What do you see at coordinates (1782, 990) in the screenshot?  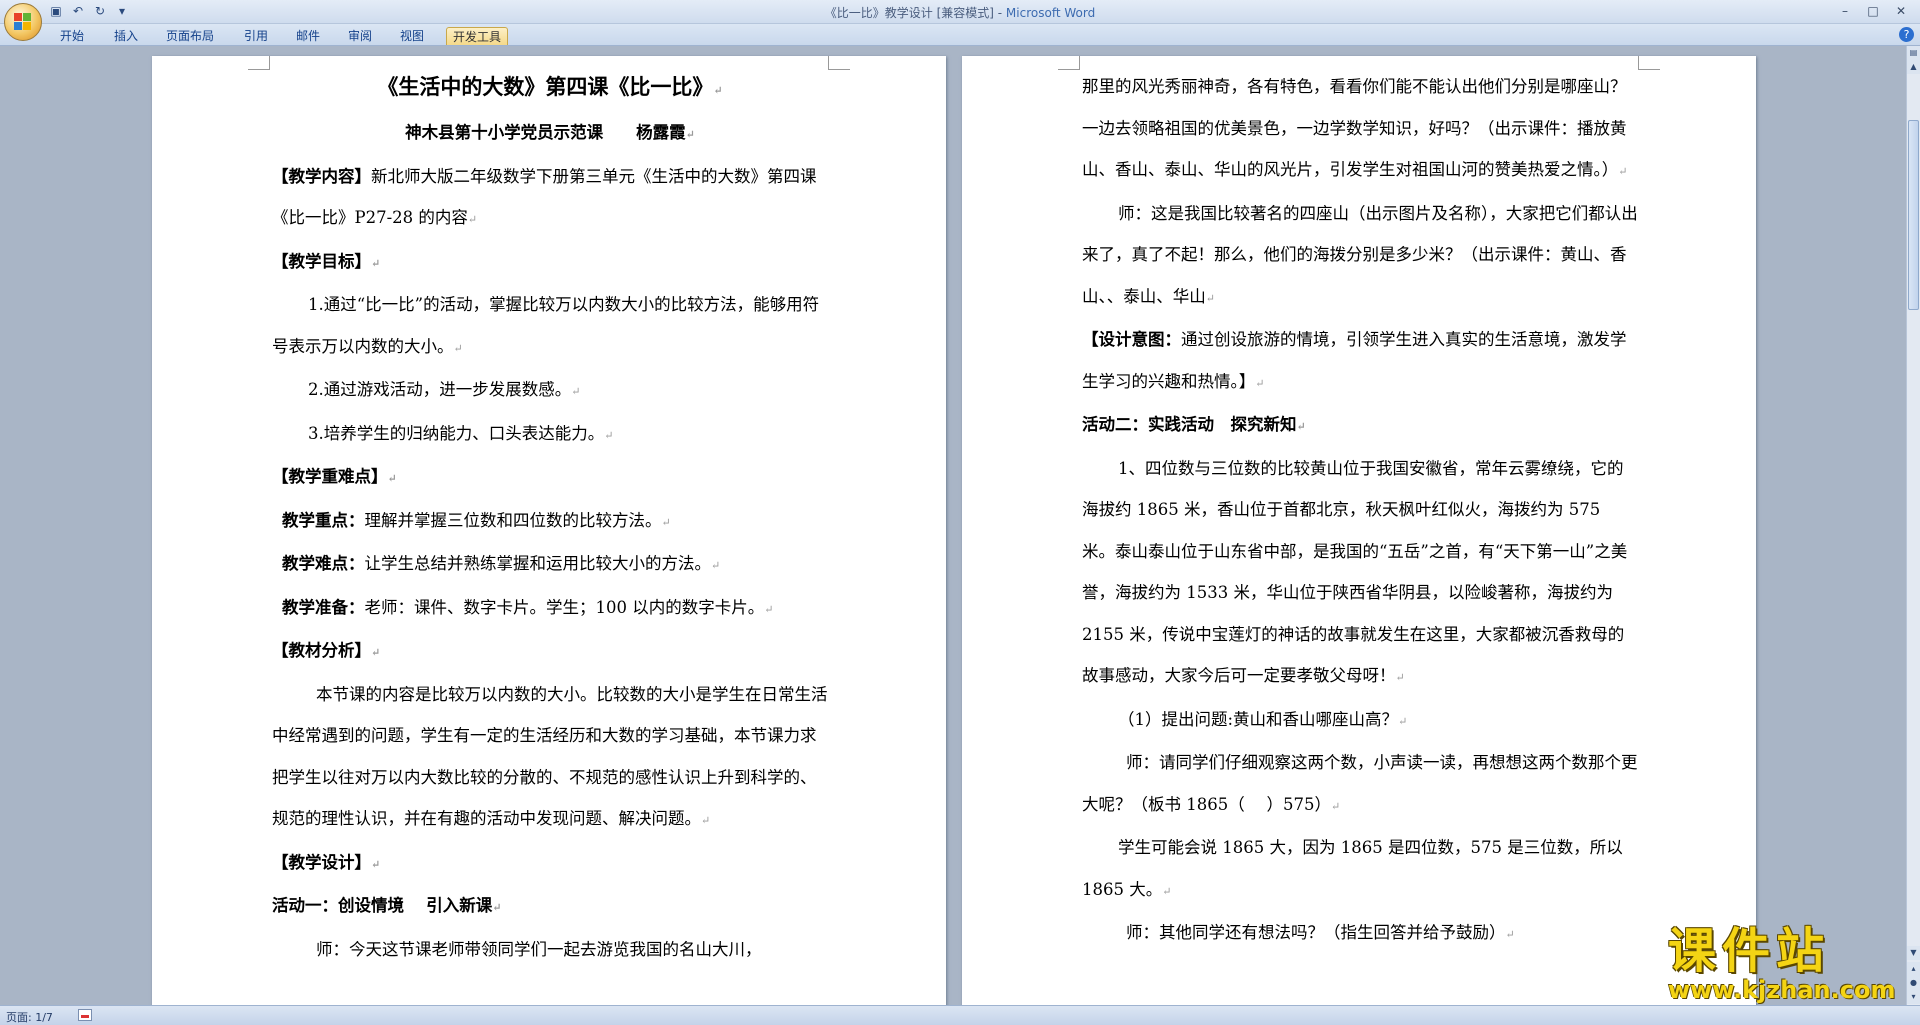 I see `watermark-url: www.kjzhan.com` at bounding box center [1782, 990].